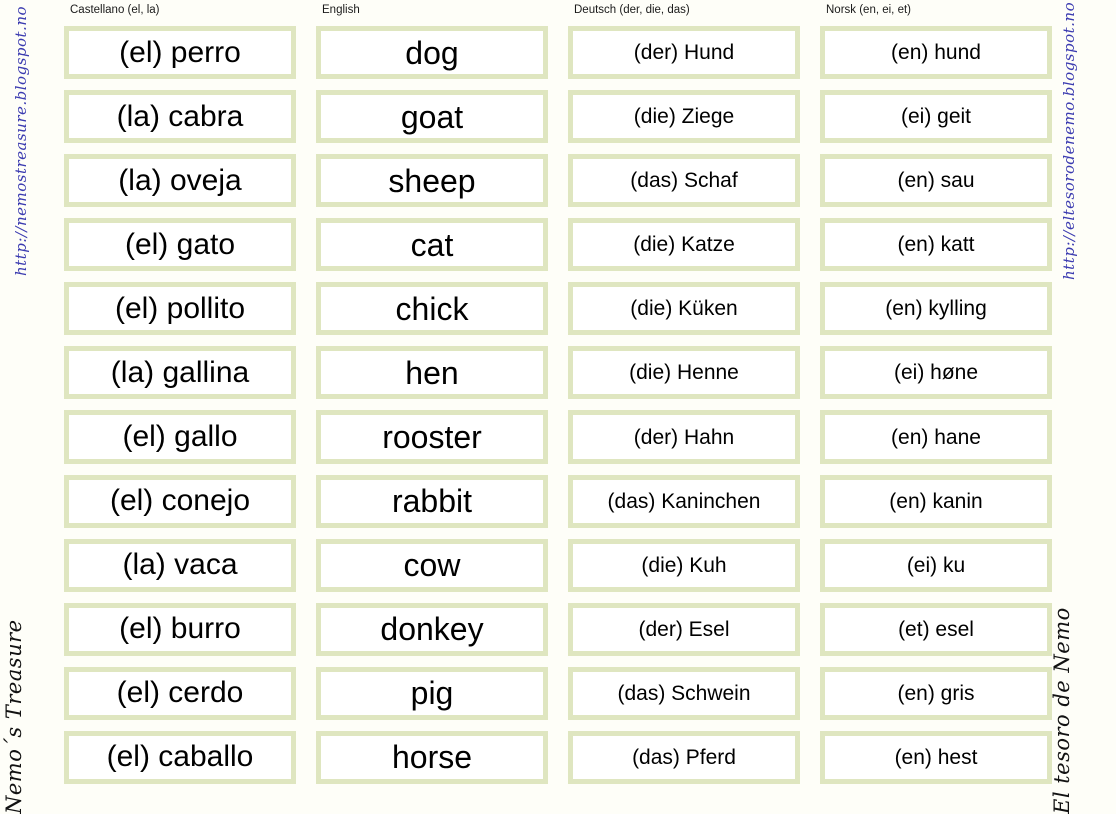  I want to click on vocab-card: (en) katt, so click(936, 245).